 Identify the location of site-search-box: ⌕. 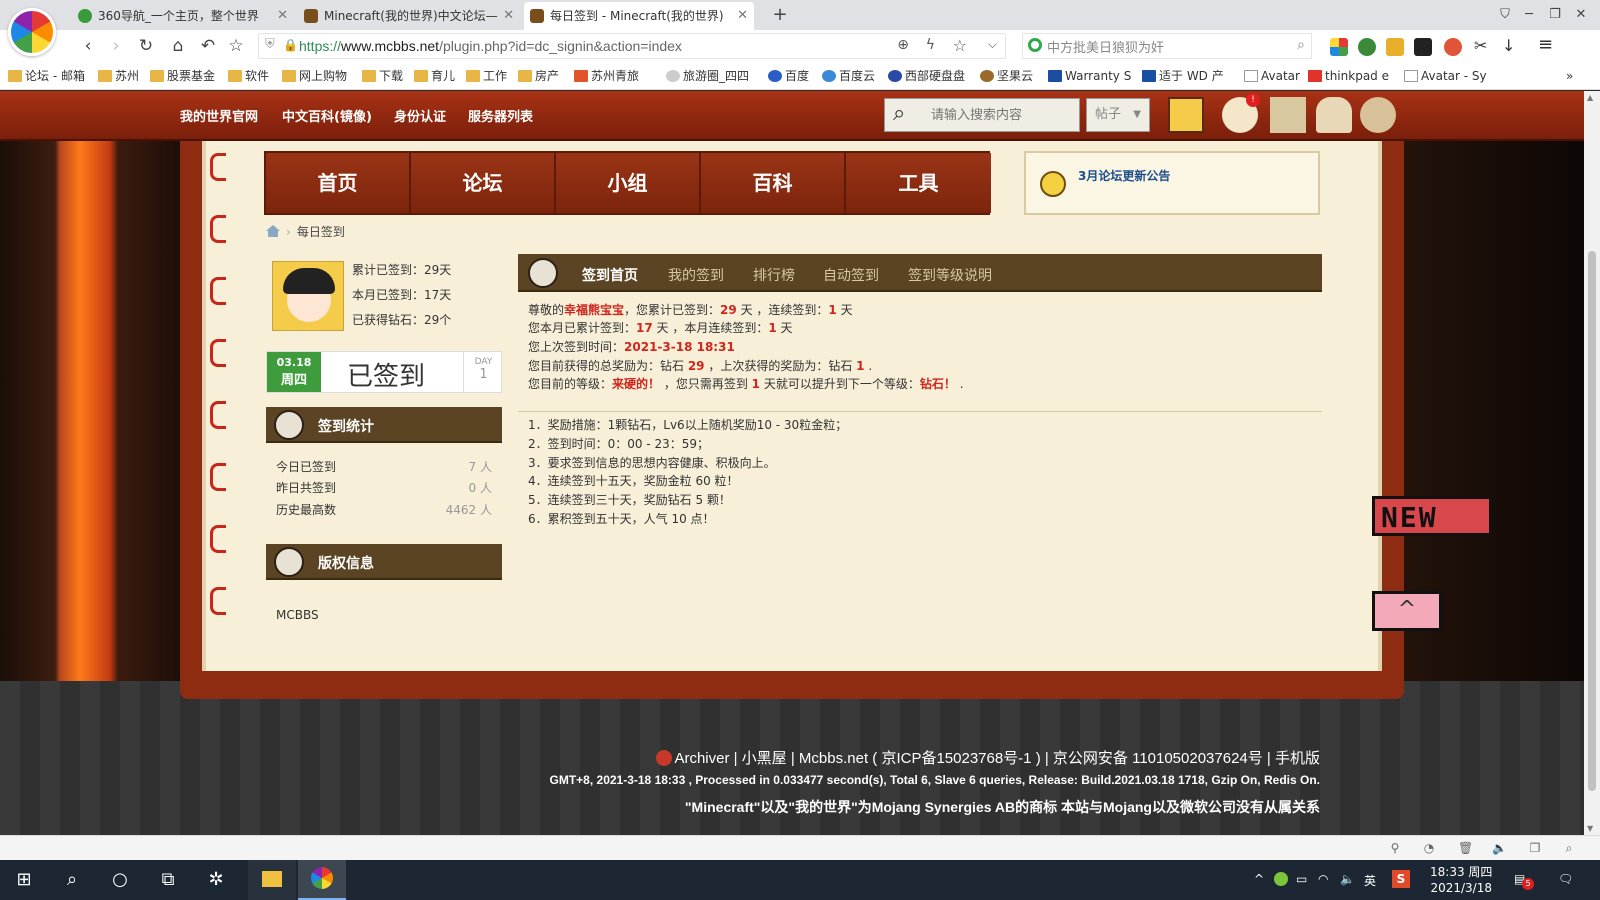
(982, 115).